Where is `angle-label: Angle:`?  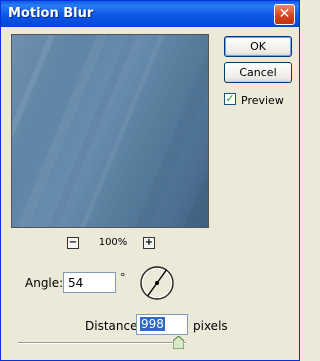
angle-label: Angle: is located at coordinates (44, 283).